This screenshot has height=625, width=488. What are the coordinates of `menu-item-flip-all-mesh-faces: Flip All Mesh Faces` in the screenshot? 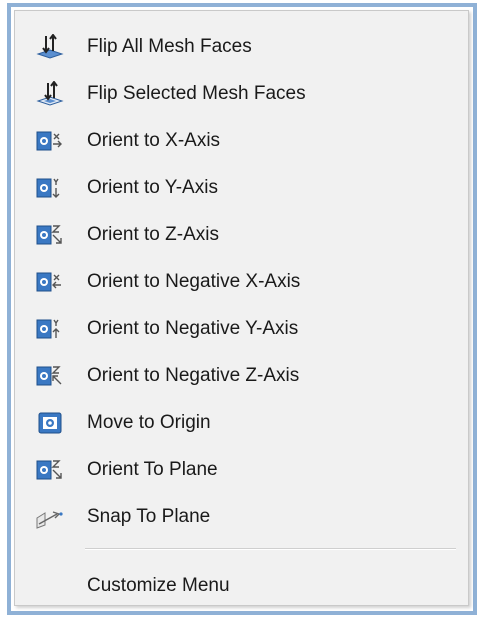 It's located at (241, 46).